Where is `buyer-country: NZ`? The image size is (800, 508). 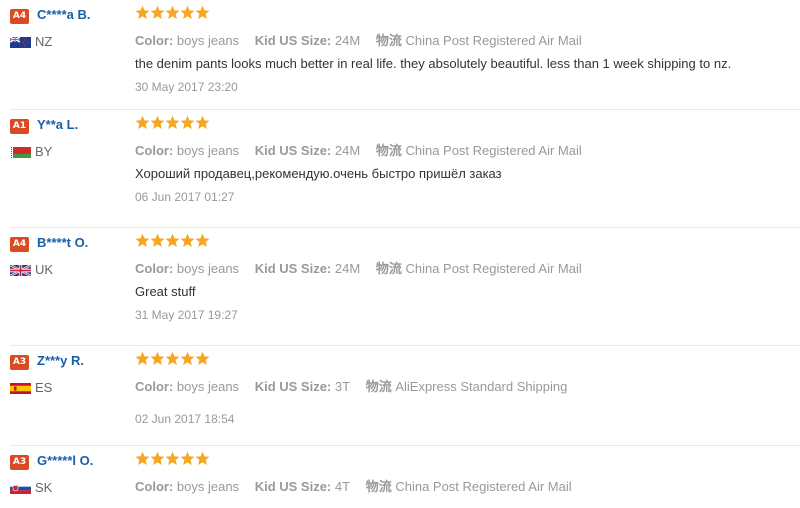
buyer-country: NZ is located at coordinates (44, 41).